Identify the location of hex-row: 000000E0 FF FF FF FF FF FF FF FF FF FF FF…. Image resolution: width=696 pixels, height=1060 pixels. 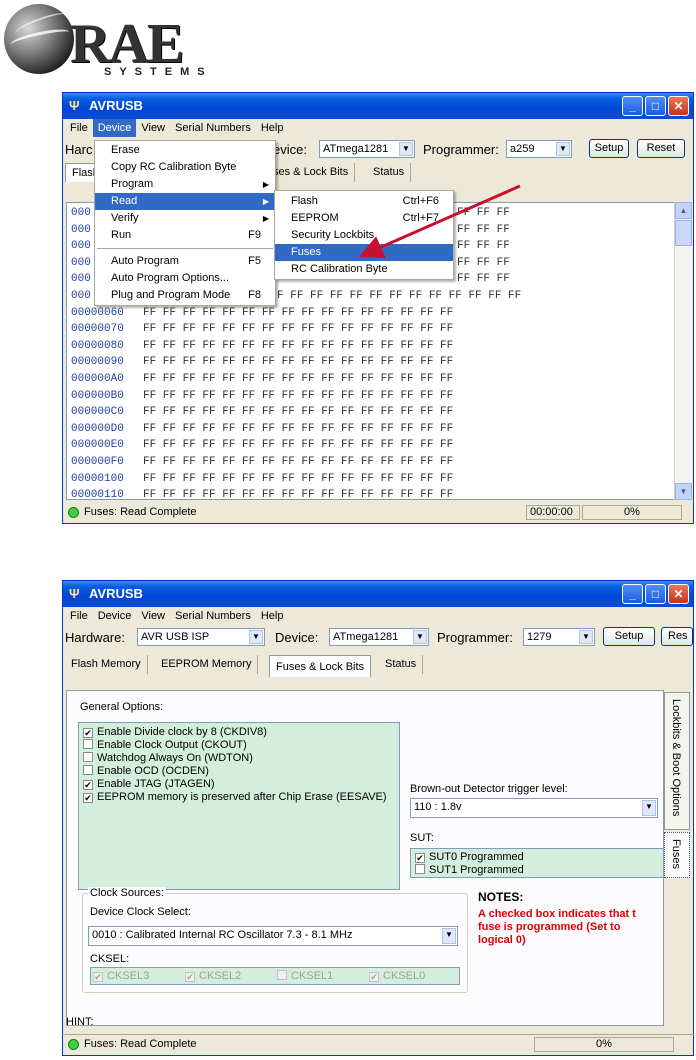
(262, 447).